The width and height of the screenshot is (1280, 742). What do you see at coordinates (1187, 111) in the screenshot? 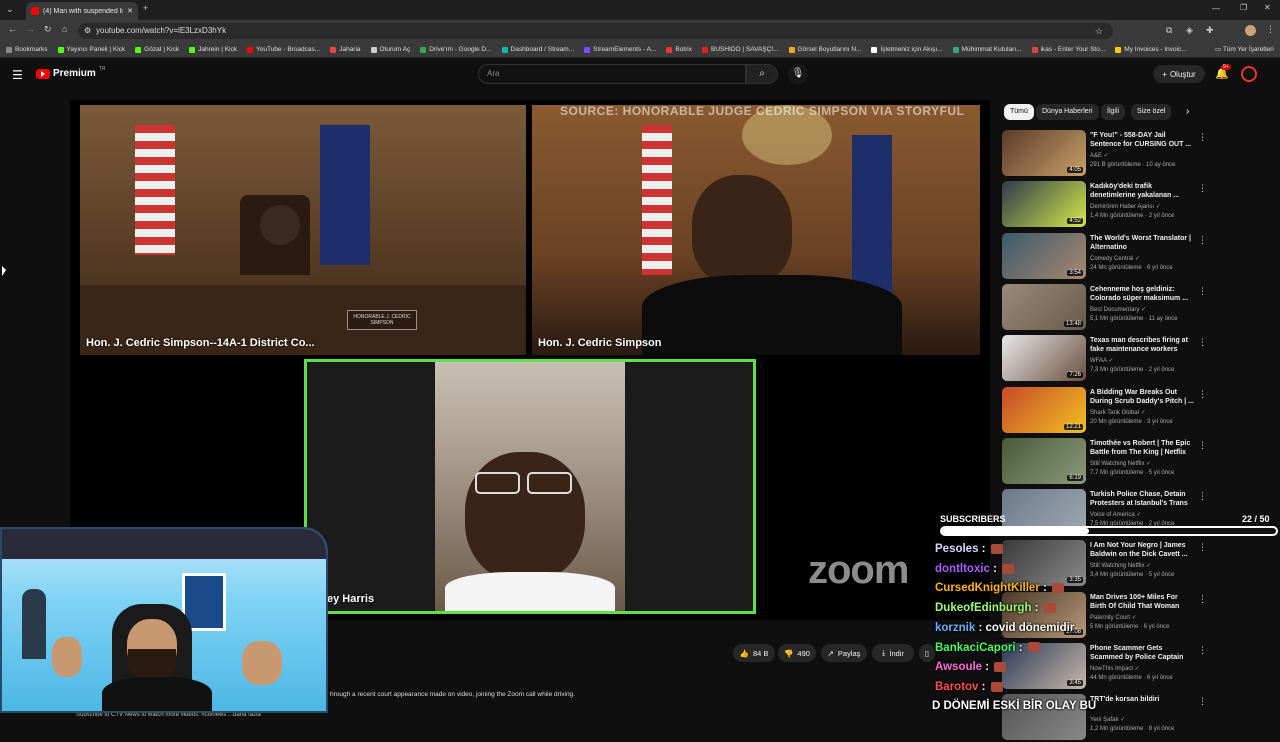
I see `chips-next-icon: ›` at bounding box center [1187, 111].